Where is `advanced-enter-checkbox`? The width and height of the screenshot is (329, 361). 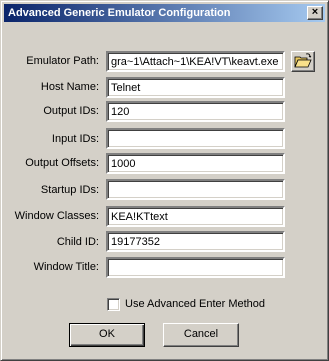
advanced-enter-checkbox is located at coordinates (113, 304).